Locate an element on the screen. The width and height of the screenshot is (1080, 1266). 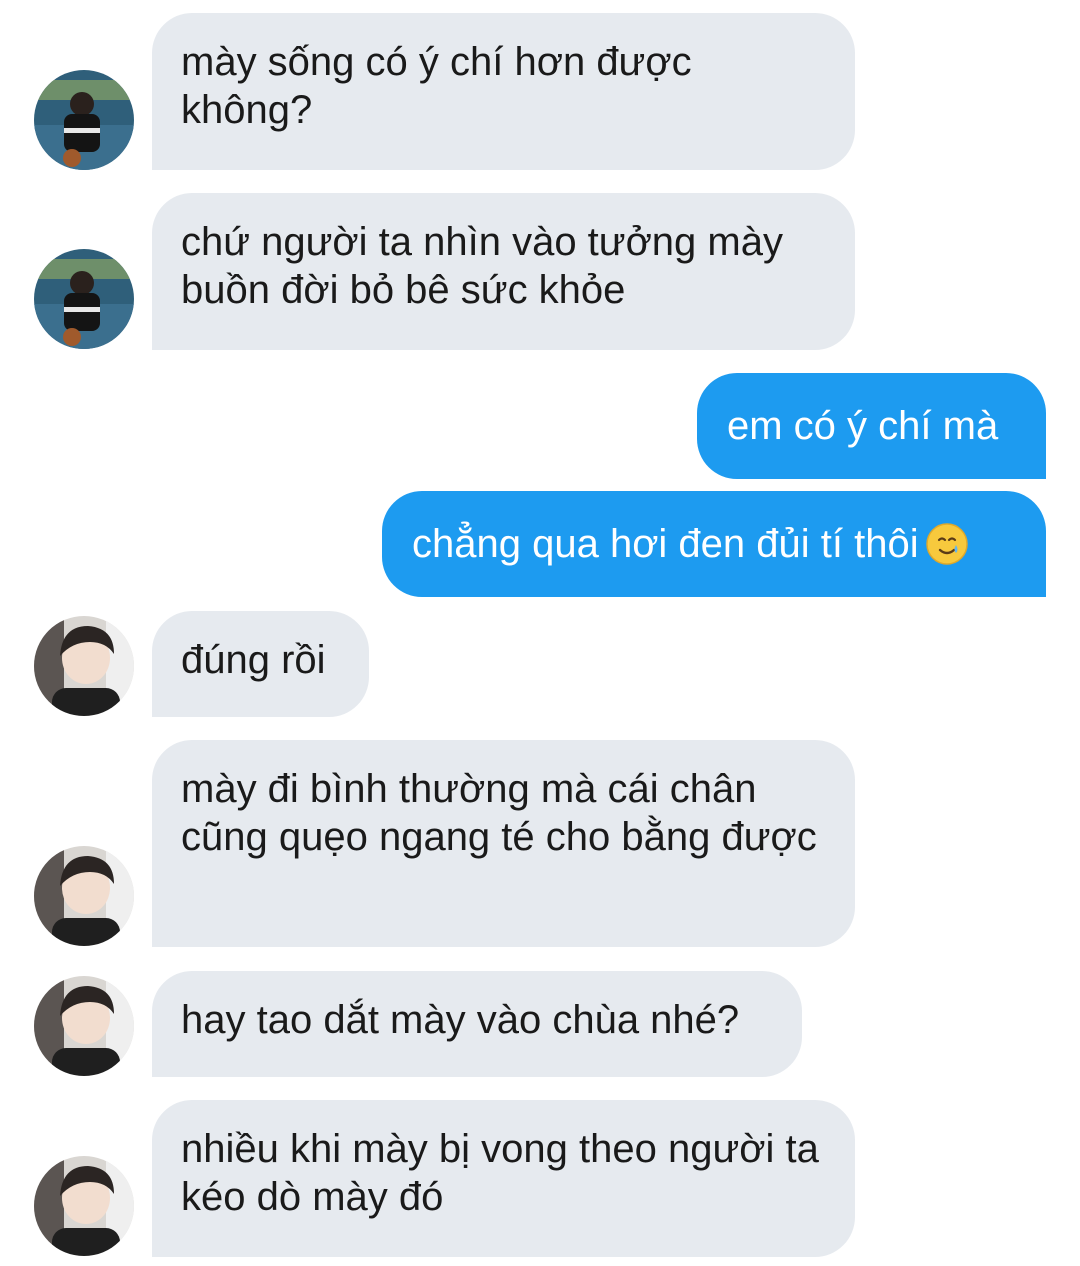
message-text: em có ý chí mà is located at coordinates (863, 426).